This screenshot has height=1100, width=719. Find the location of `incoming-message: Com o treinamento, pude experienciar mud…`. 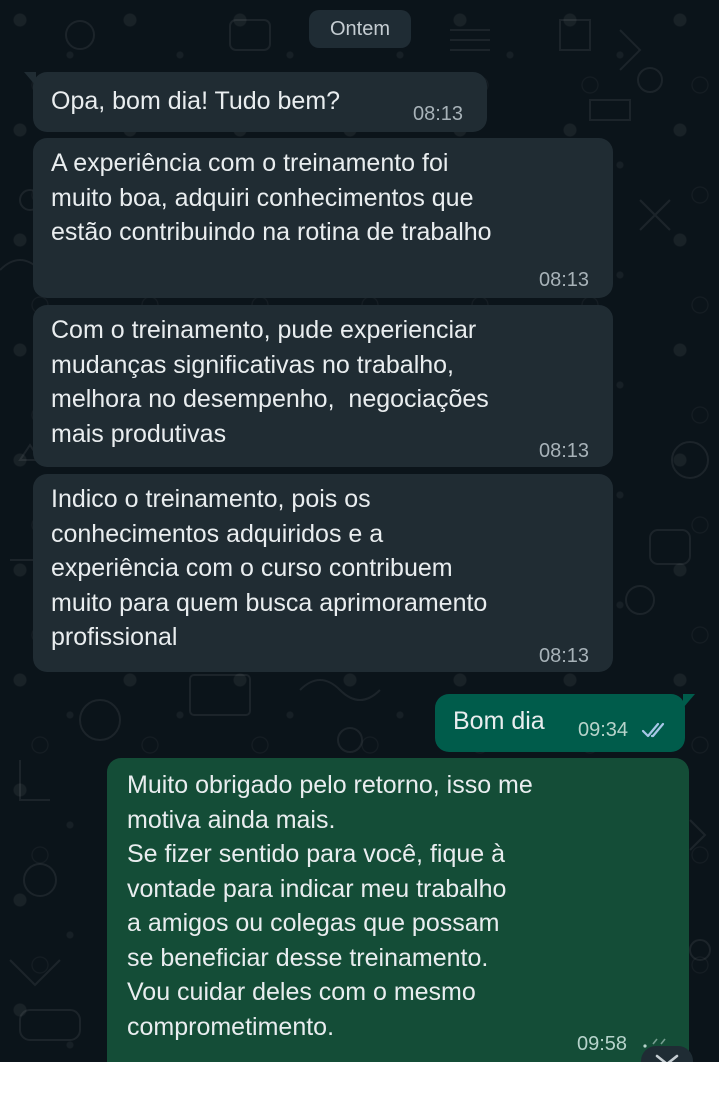

incoming-message: Com o treinamento, pude experienciar mud… is located at coordinates (323, 386).